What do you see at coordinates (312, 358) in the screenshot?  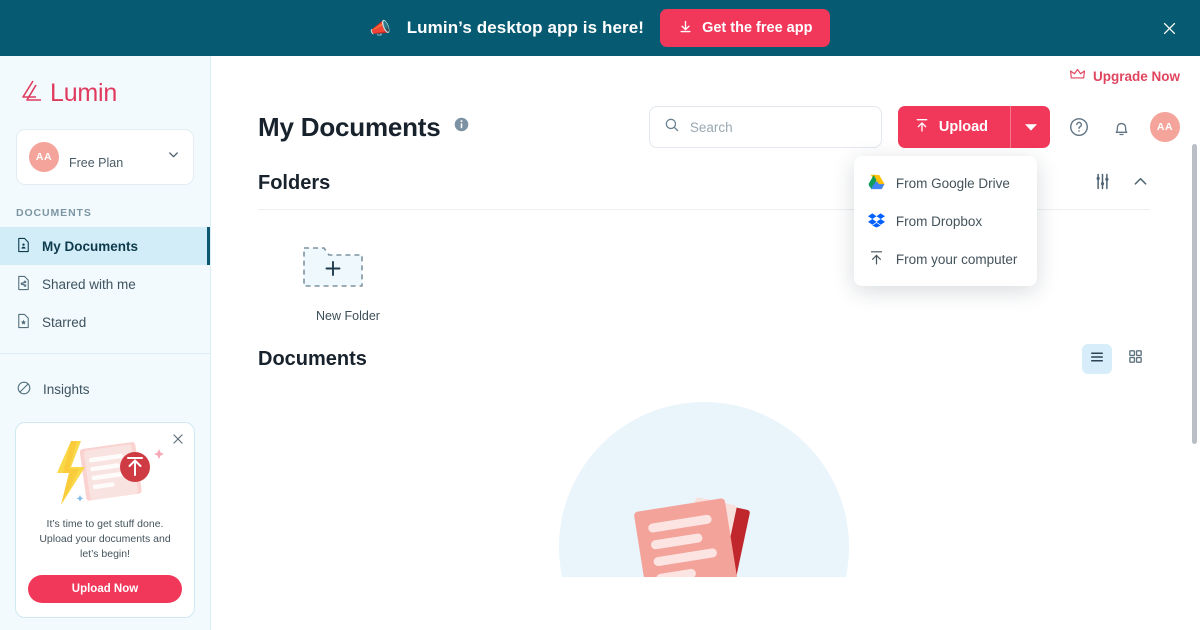 I see `documents-title: Documents` at bounding box center [312, 358].